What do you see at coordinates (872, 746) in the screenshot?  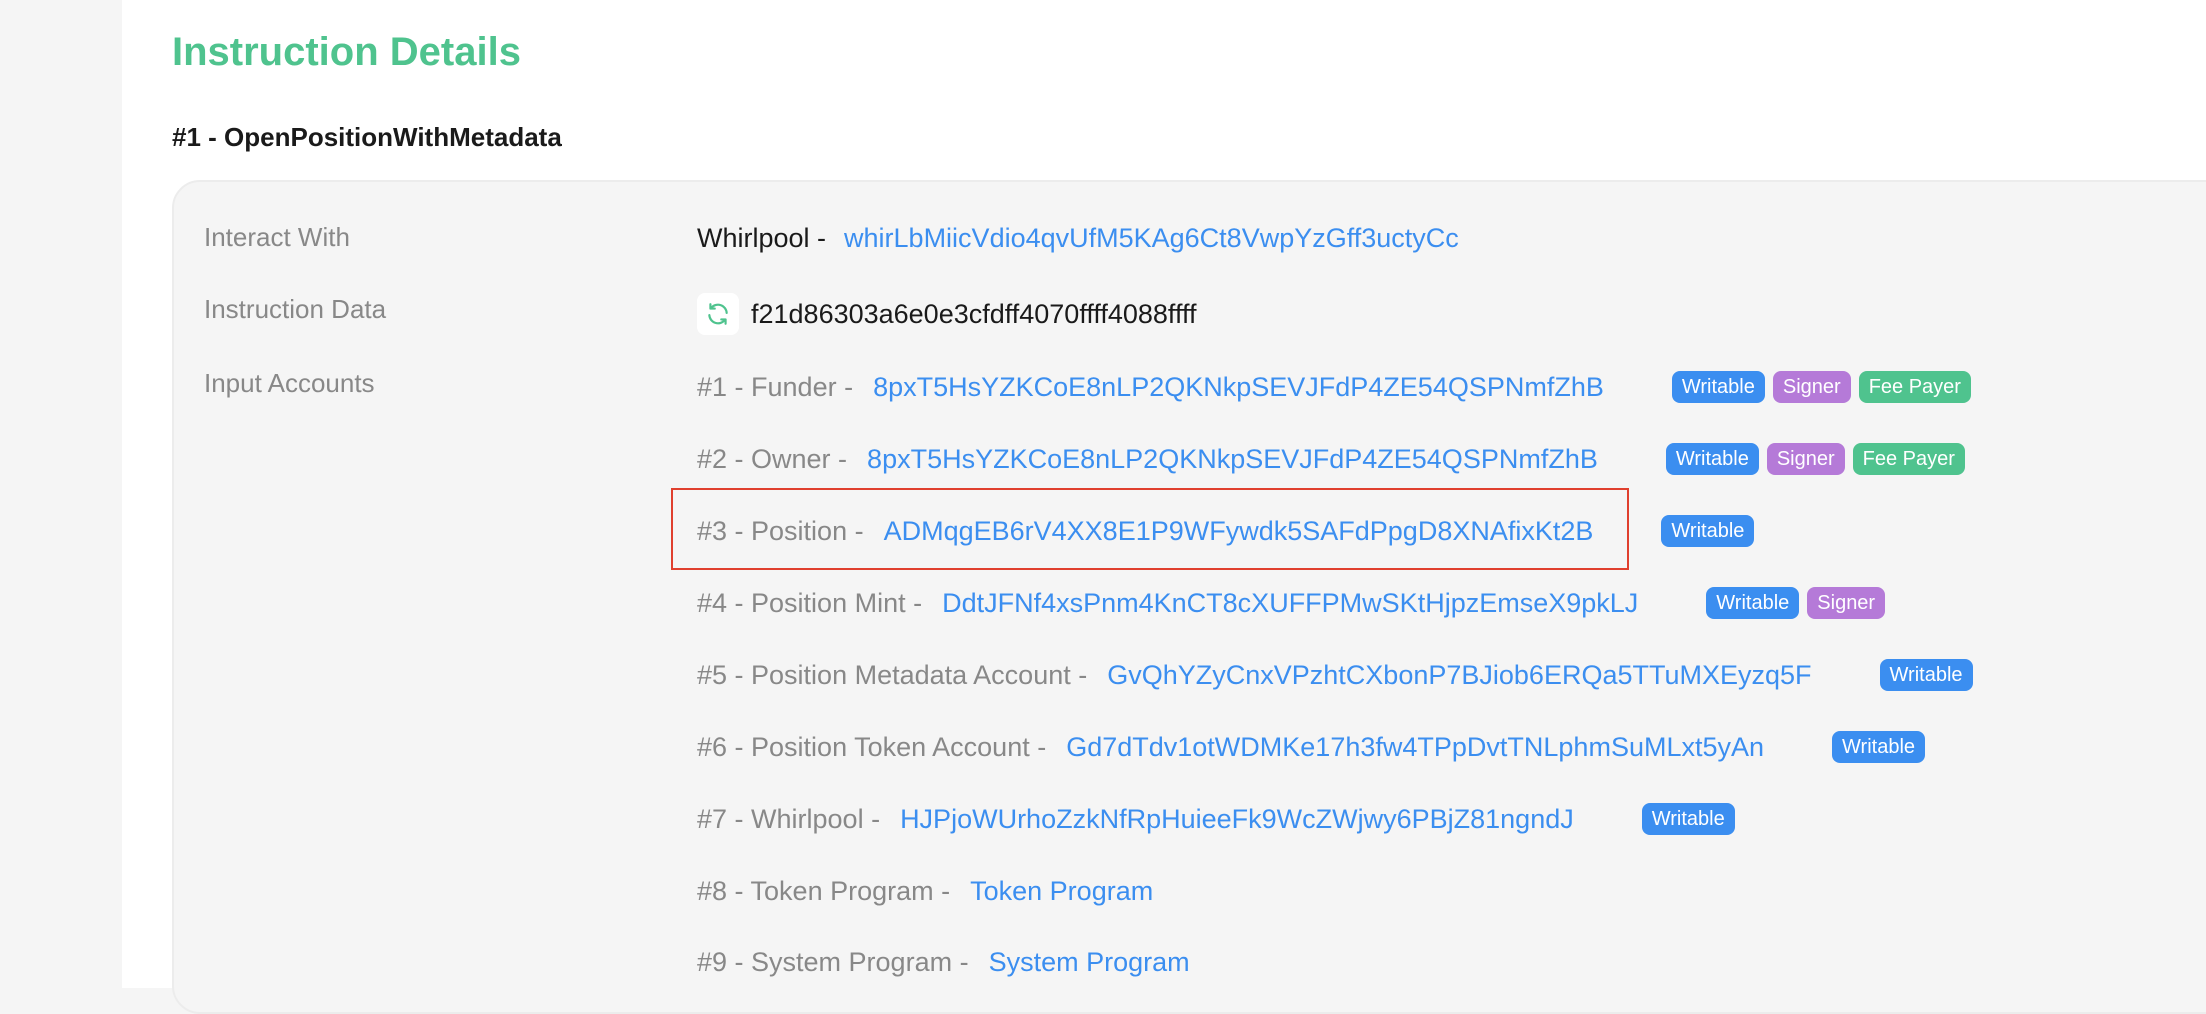 I see `account-prefix: #6 - Position Token Account -` at bounding box center [872, 746].